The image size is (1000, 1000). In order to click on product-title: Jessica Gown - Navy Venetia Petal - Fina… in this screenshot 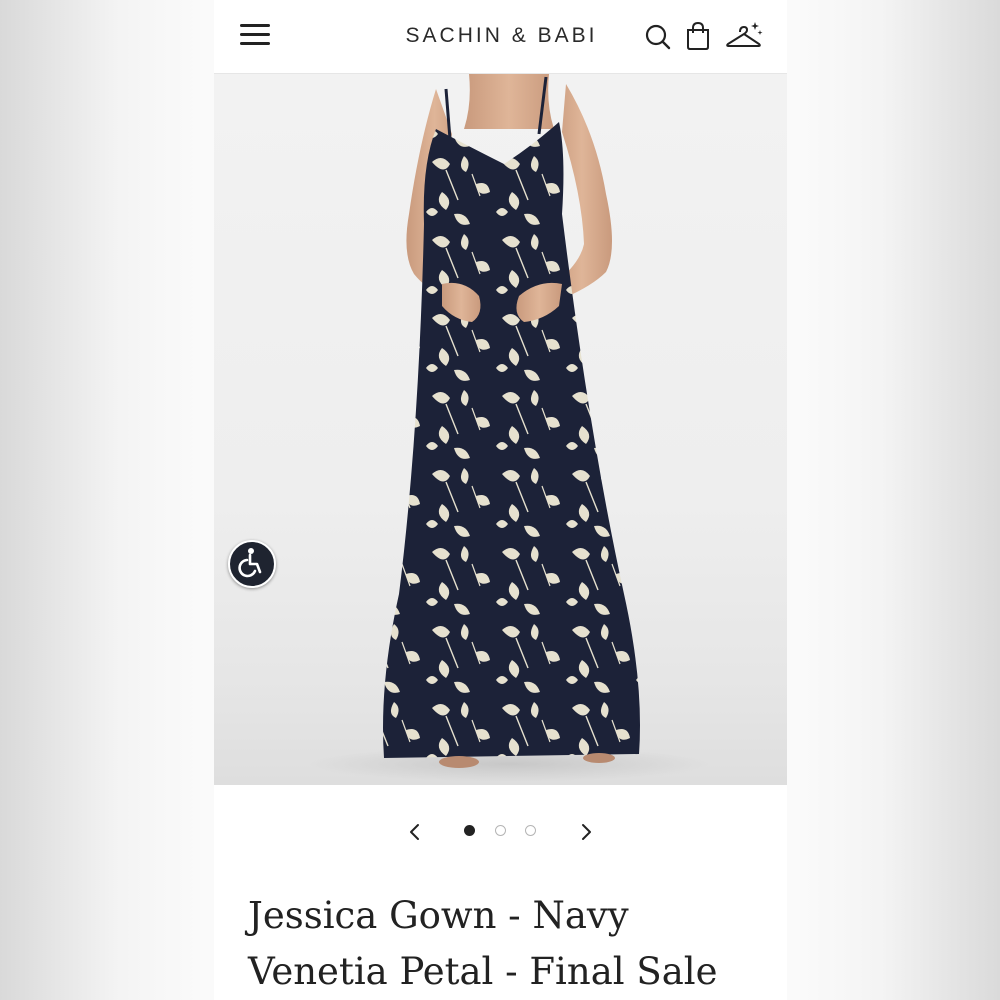, I will do `click(508, 944)`.